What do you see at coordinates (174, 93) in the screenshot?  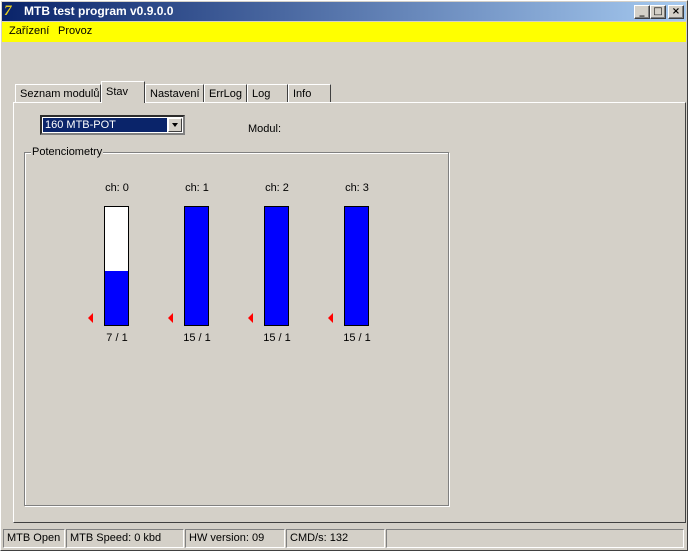 I see `tab-nastaveni: Nastavení` at bounding box center [174, 93].